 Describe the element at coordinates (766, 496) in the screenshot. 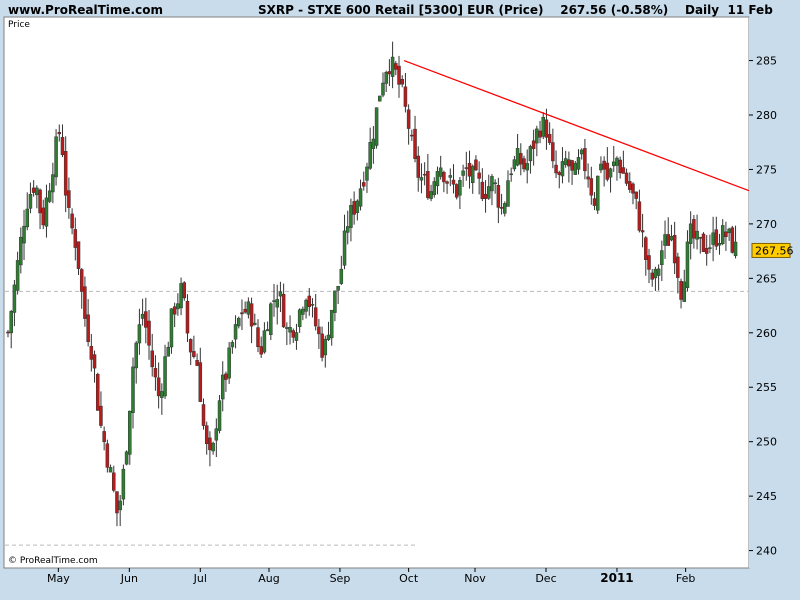

I see `y-tick-label: 245` at that location.